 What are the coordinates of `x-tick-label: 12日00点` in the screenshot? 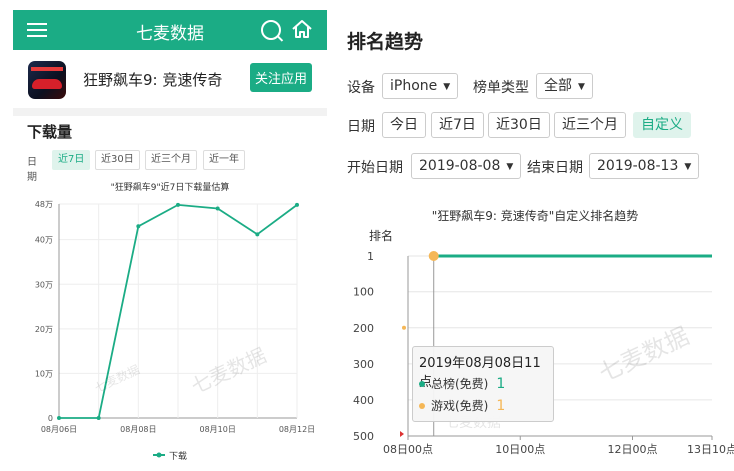 It's located at (632, 449).